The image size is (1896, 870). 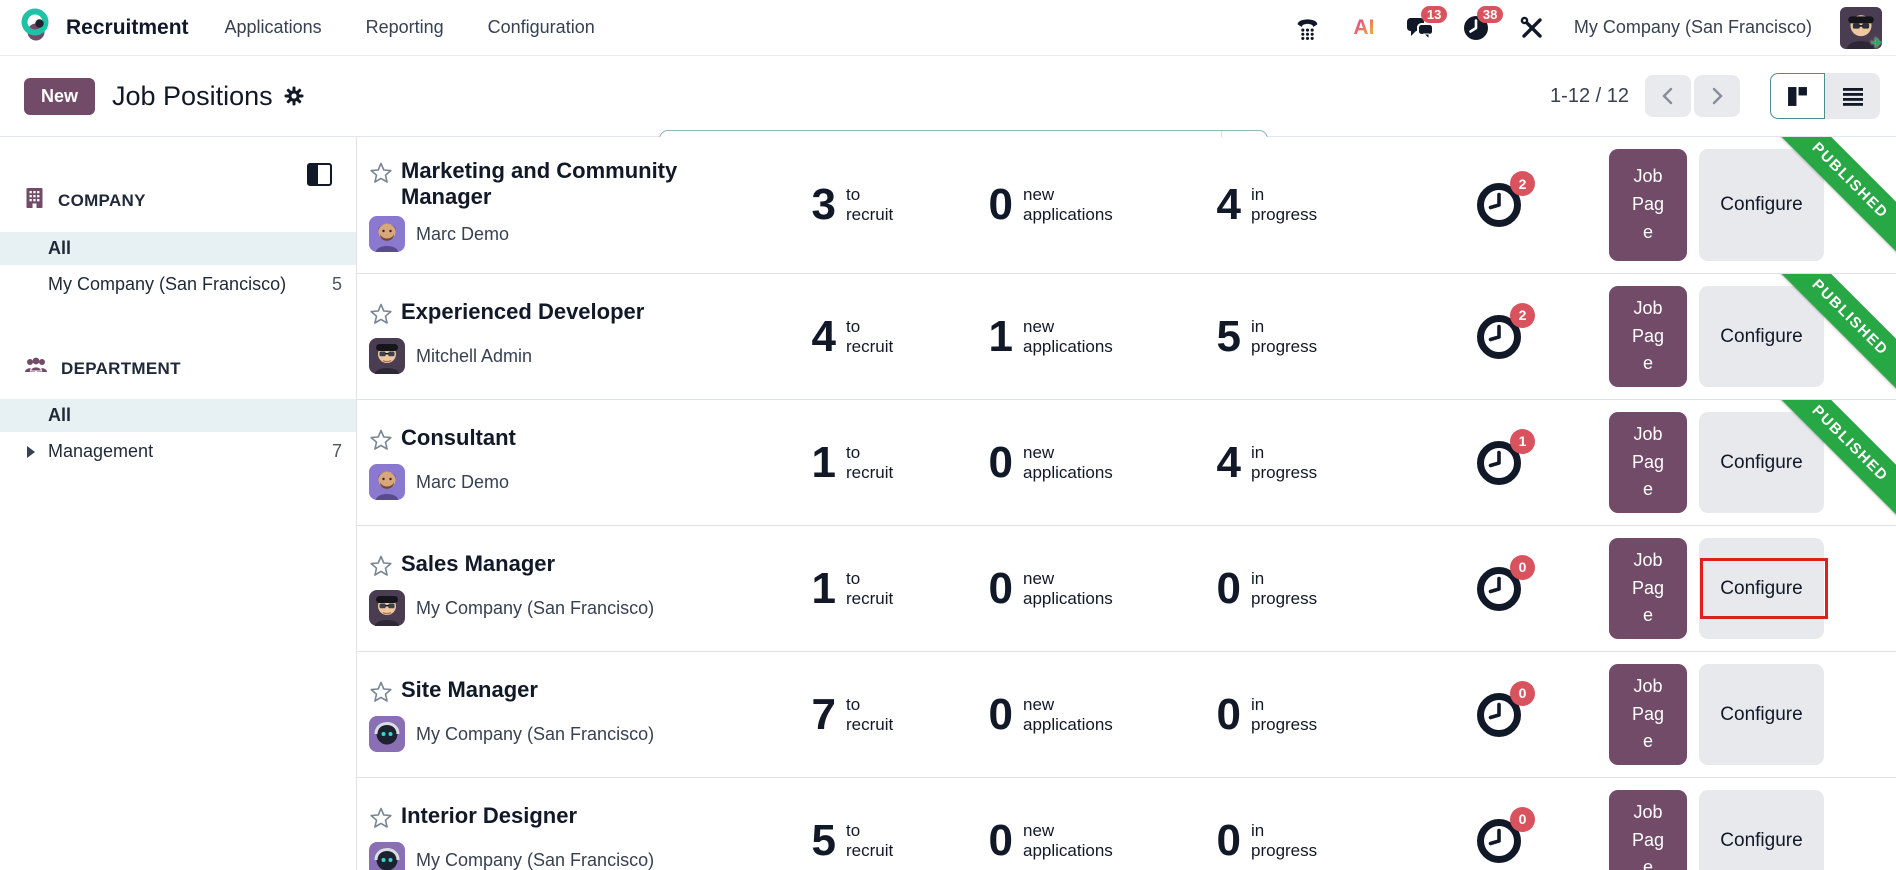 What do you see at coordinates (1532, 28) in the screenshot?
I see `debug-tools-icon` at bounding box center [1532, 28].